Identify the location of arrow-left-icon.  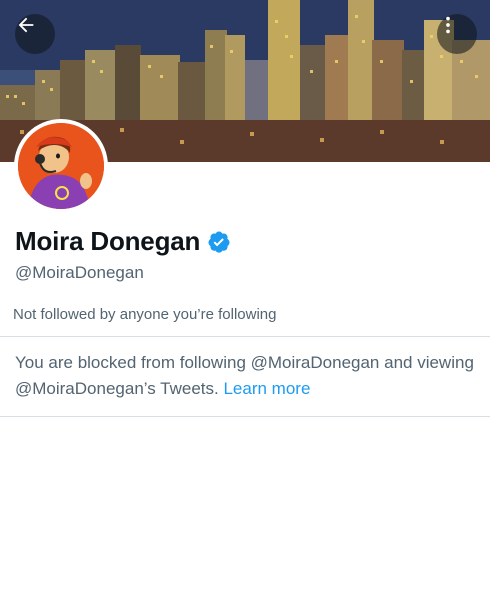
(26, 25).